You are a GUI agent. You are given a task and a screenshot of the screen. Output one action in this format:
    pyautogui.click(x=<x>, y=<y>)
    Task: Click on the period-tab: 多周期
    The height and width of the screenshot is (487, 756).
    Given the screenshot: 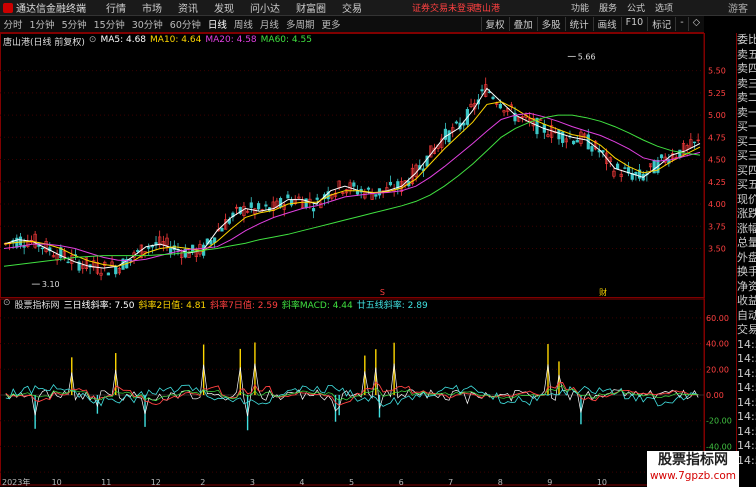 What is the action you would take?
    pyautogui.click(x=300, y=24)
    